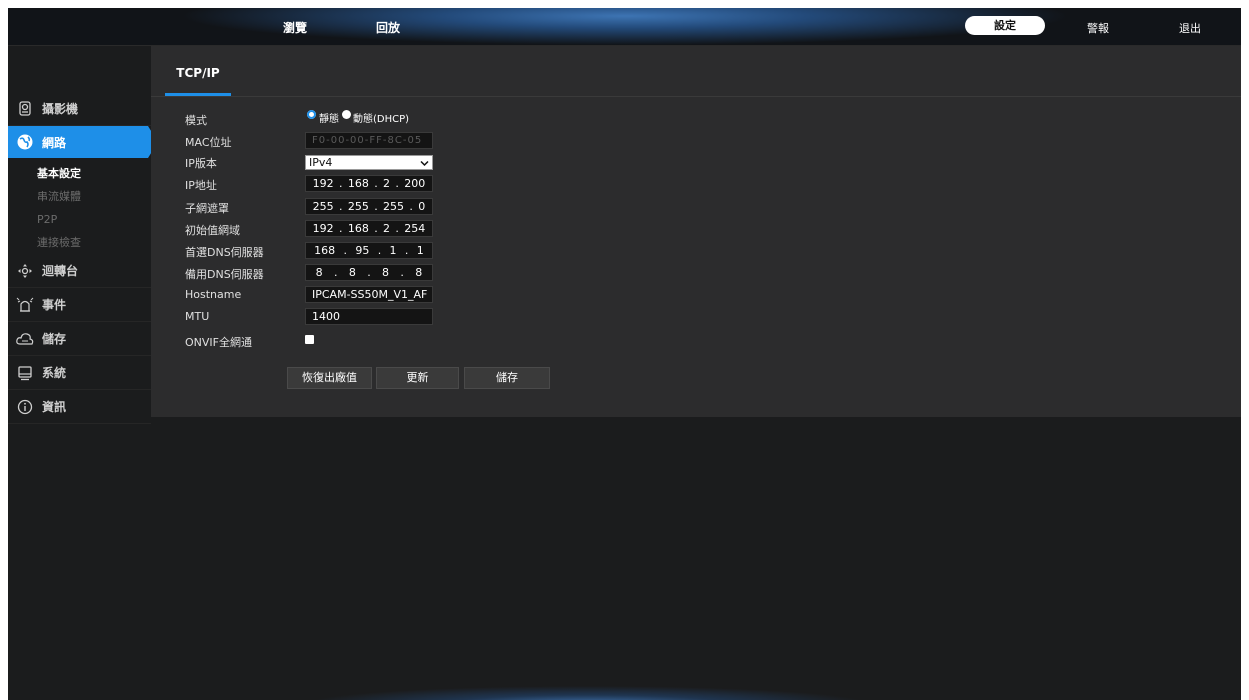 This screenshot has width=1249, height=700. Describe the element at coordinates (198, 76) in the screenshot. I see `tab-tcp-ip: TCP/IP` at that location.